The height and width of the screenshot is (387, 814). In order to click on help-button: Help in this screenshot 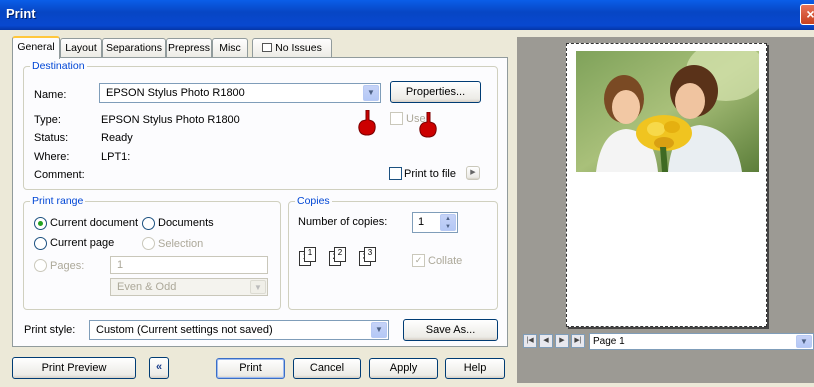, I will do `click(475, 368)`.